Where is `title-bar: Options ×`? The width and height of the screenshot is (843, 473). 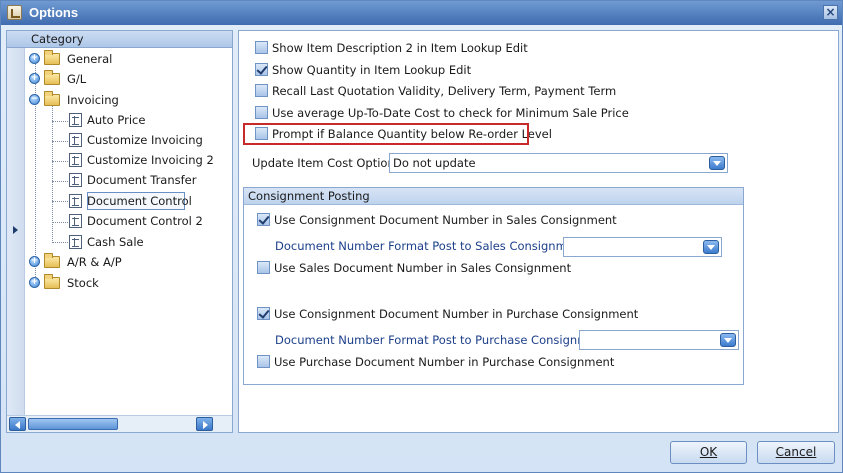 title-bar: Options × is located at coordinates (421, 13).